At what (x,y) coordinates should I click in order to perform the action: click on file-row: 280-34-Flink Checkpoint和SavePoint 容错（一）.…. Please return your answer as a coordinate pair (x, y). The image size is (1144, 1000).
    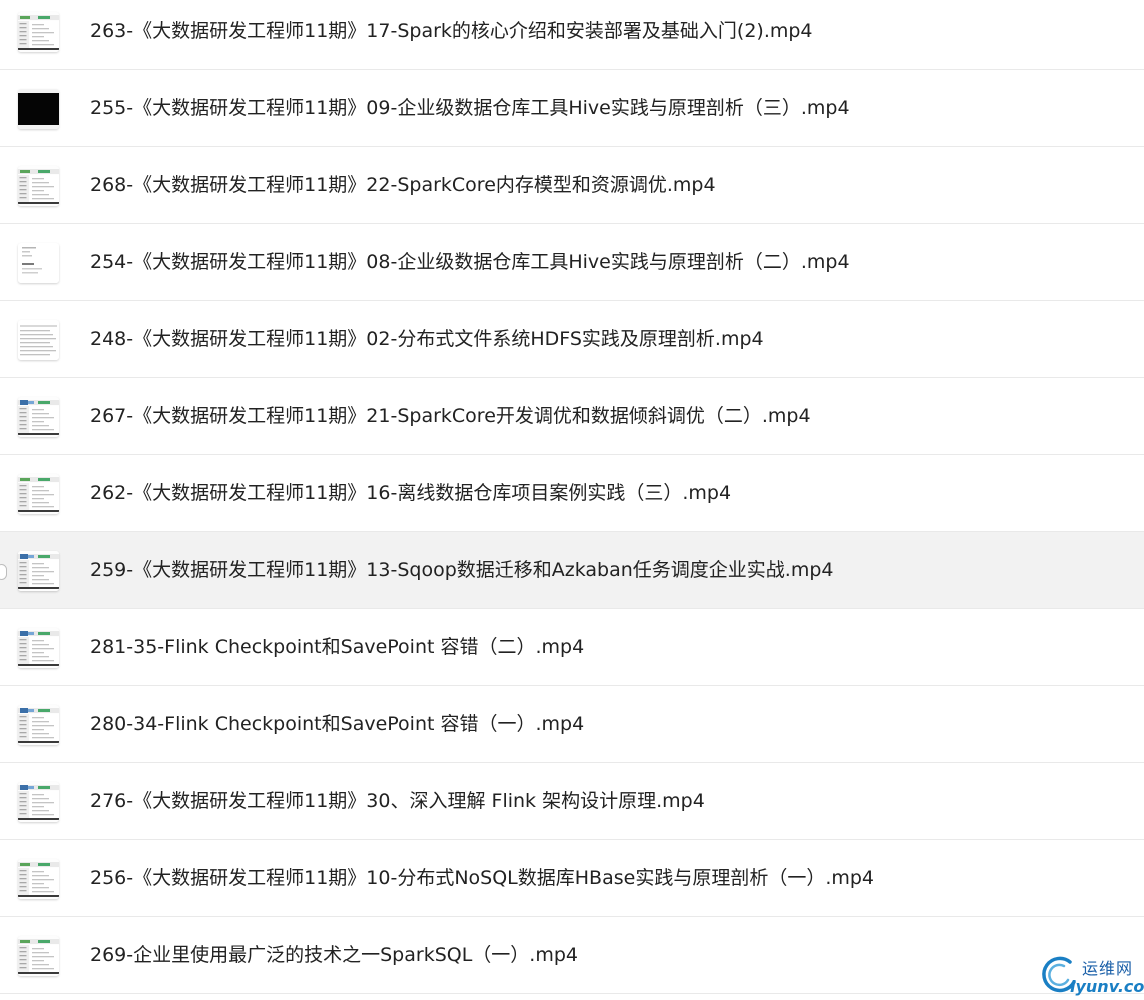
    Looking at the image, I should click on (572, 724).